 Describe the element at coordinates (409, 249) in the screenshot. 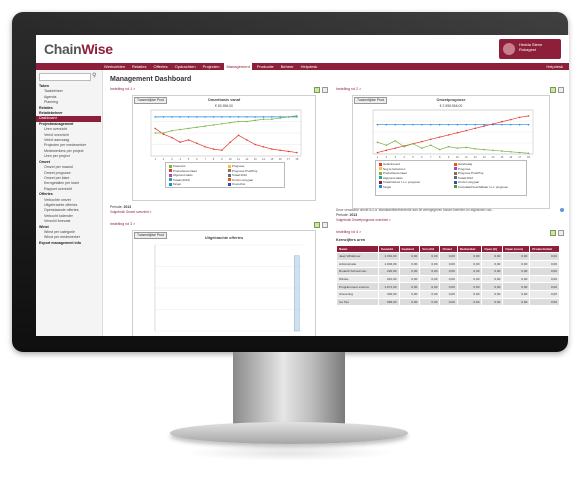

I see `table-header: Gepland` at that location.